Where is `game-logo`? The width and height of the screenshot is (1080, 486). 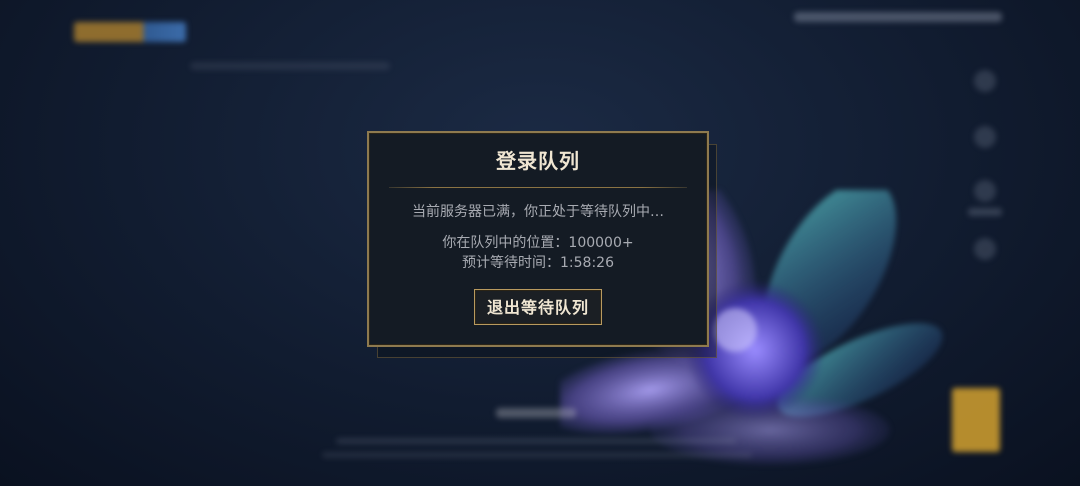
game-logo is located at coordinates (130, 32).